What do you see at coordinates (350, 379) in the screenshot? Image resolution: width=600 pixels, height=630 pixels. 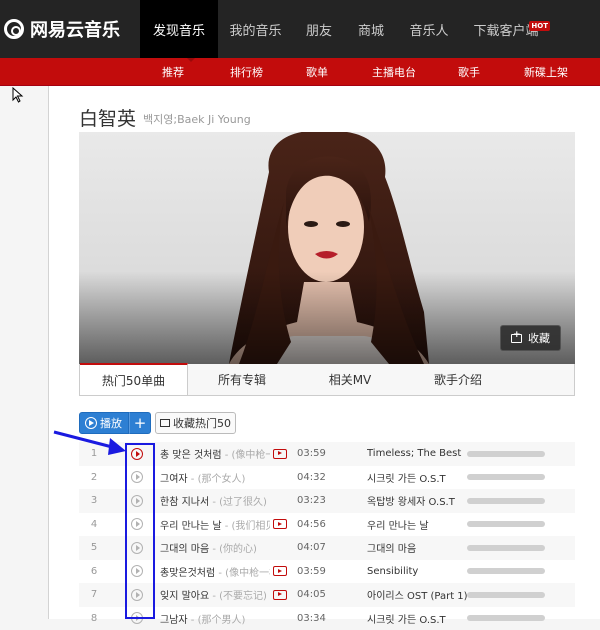 I see `tab-related-mv: 相关MV` at bounding box center [350, 379].